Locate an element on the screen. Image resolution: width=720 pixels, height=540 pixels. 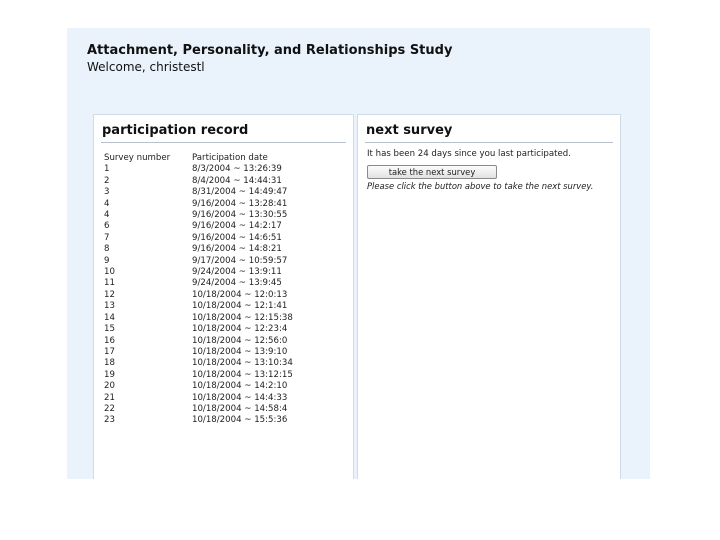
survey-number-cell: 20 is located at coordinates (109, 386).